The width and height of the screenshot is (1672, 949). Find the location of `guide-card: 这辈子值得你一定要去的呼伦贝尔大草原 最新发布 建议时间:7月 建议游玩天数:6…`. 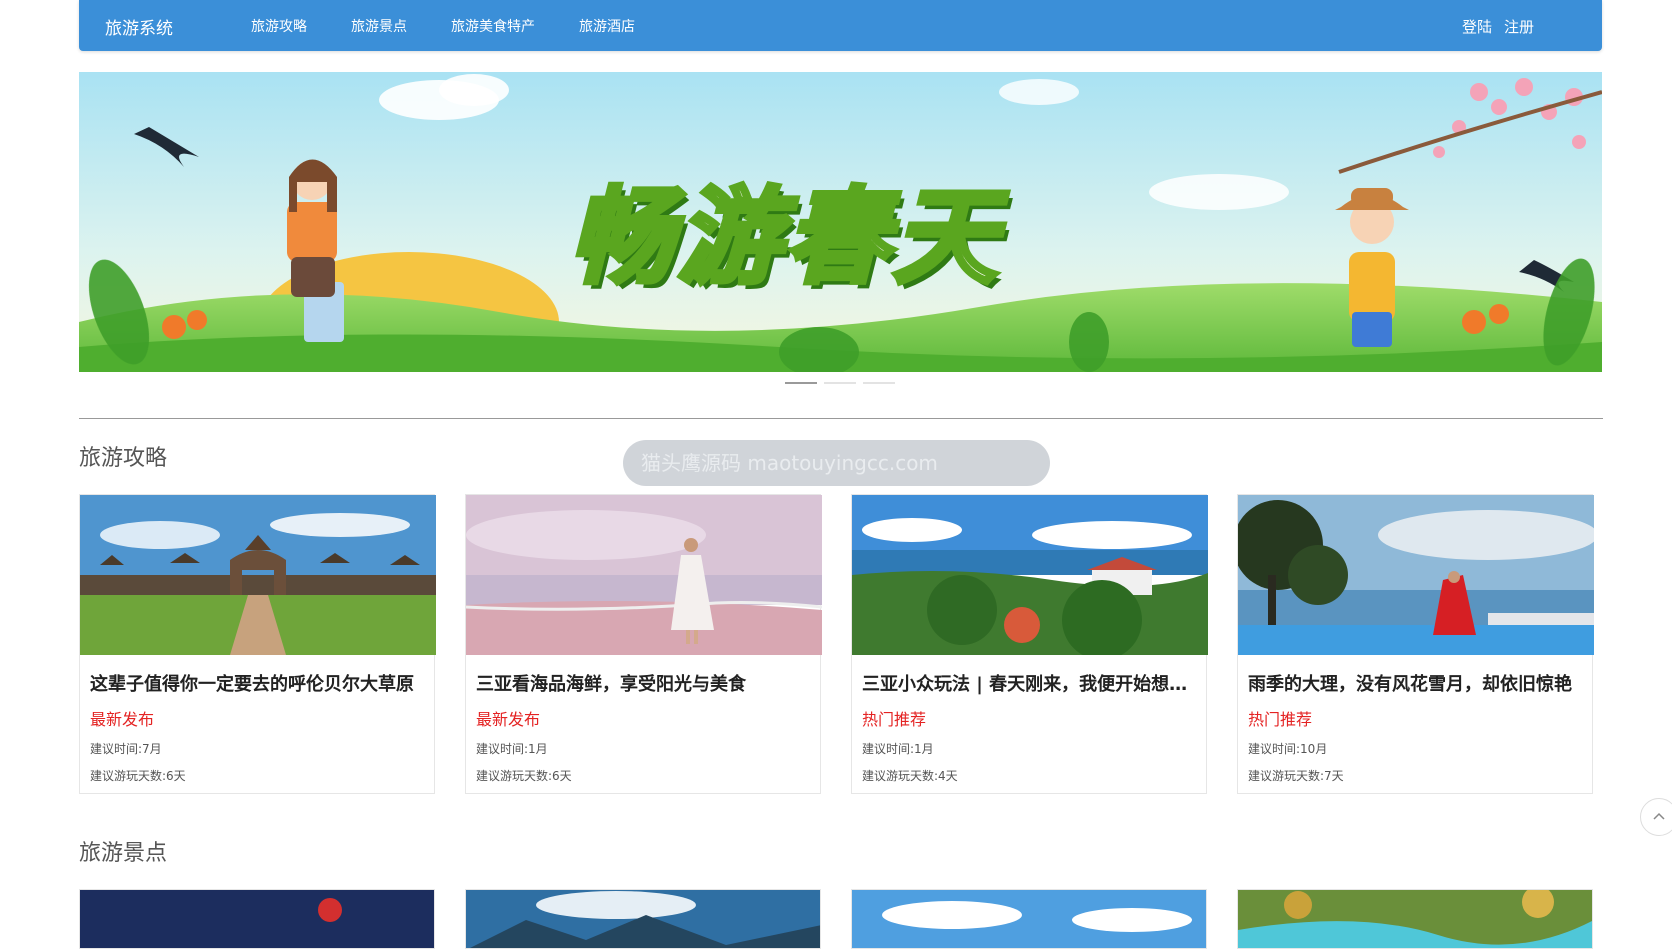

guide-card: 这辈子值得你一定要去的呼伦贝尔大草原 最新发布 建议时间:7月 建议游玩天数:6… is located at coordinates (257, 644).